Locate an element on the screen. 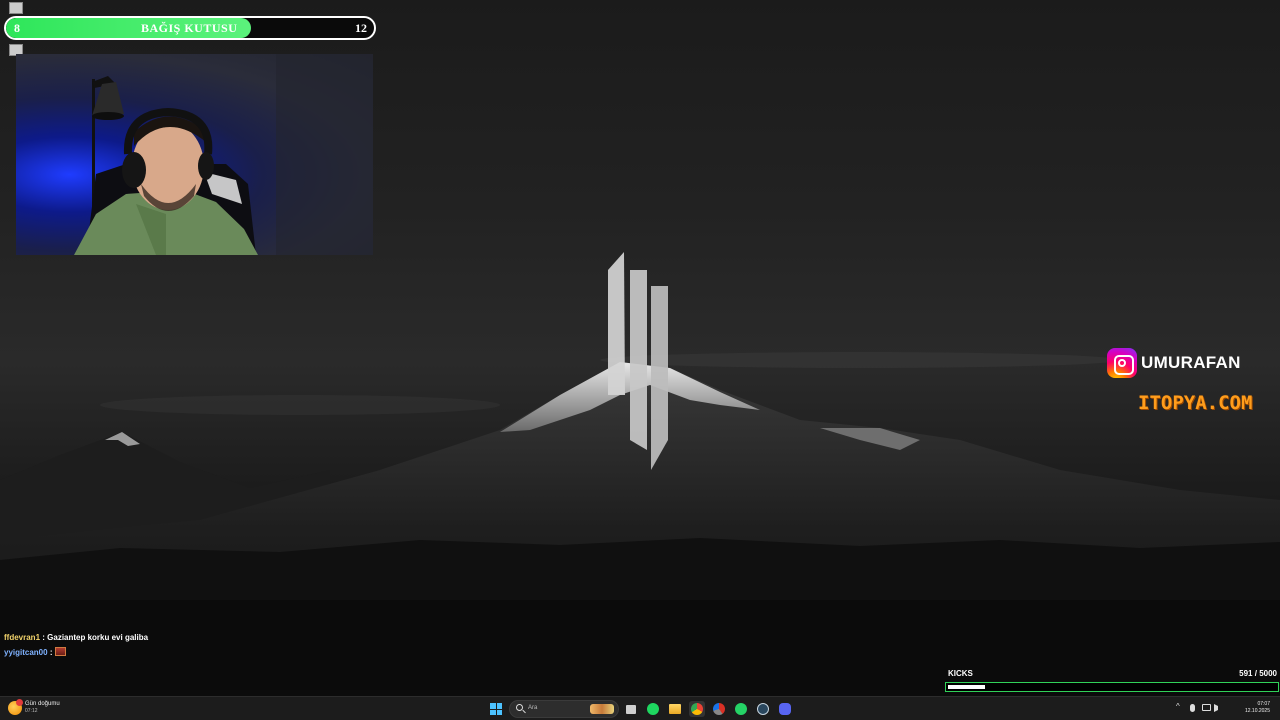  search-icon is located at coordinates (519, 707).